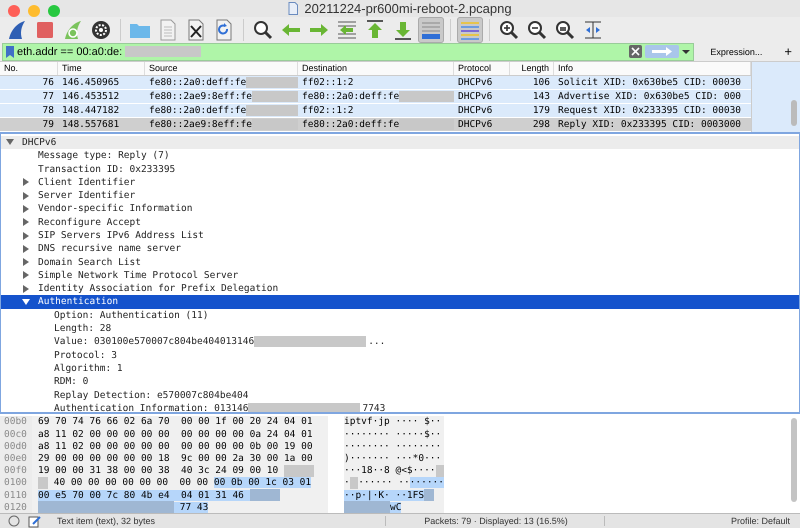 Image resolution: width=800 pixels, height=528 pixels. I want to click on table-cell-text: 78, so click(48, 110).